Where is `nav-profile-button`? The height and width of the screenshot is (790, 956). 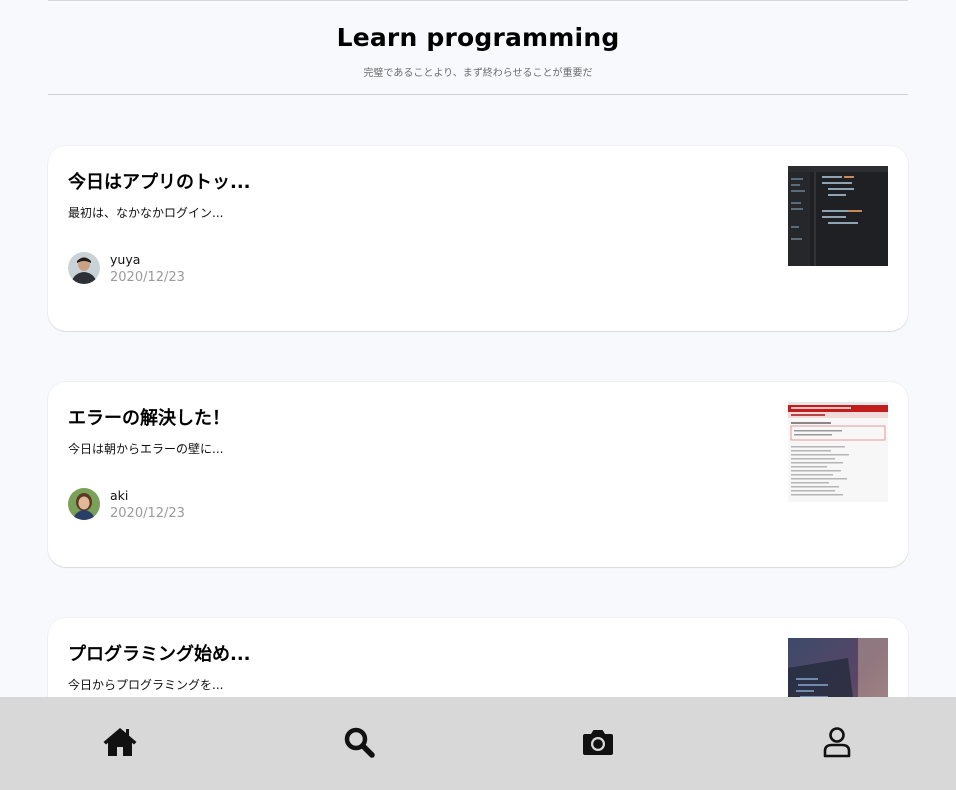 nav-profile-button is located at coordinates (837, 744).